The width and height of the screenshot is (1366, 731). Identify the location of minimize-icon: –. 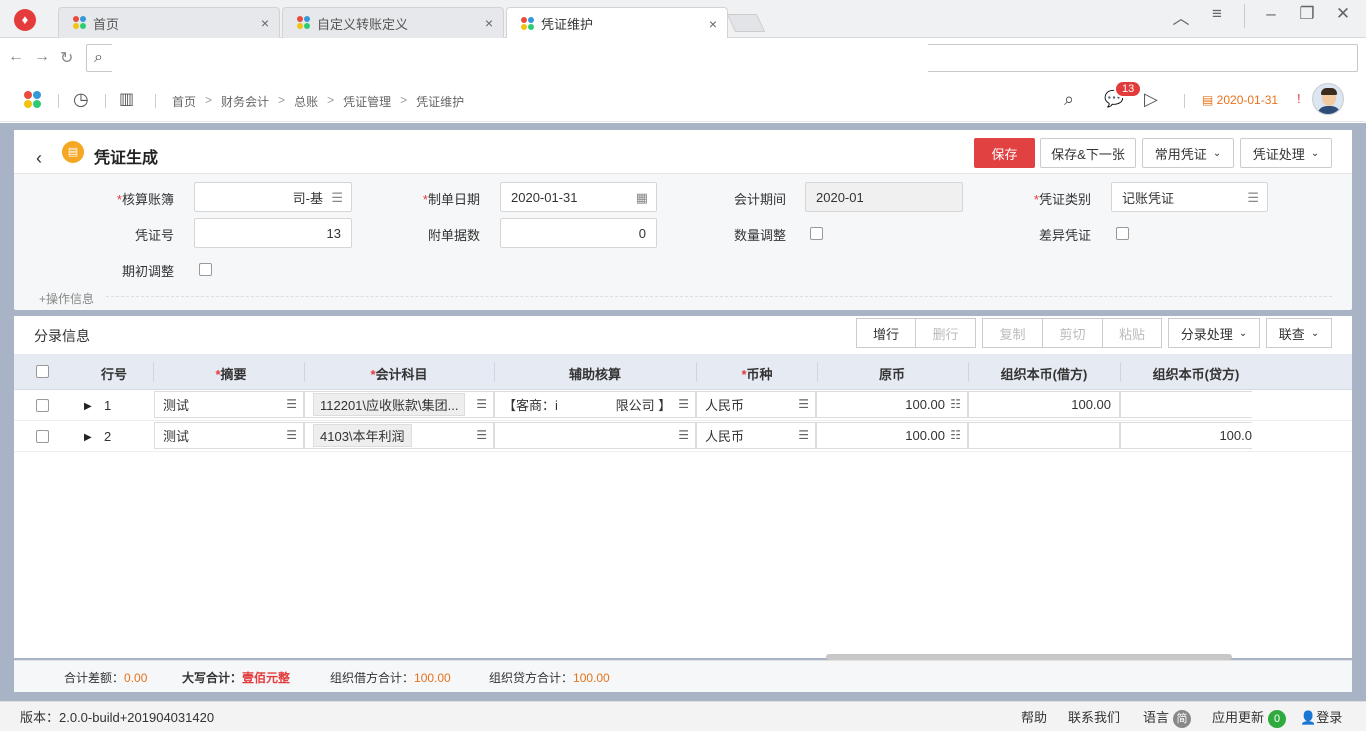
(1271, 14).